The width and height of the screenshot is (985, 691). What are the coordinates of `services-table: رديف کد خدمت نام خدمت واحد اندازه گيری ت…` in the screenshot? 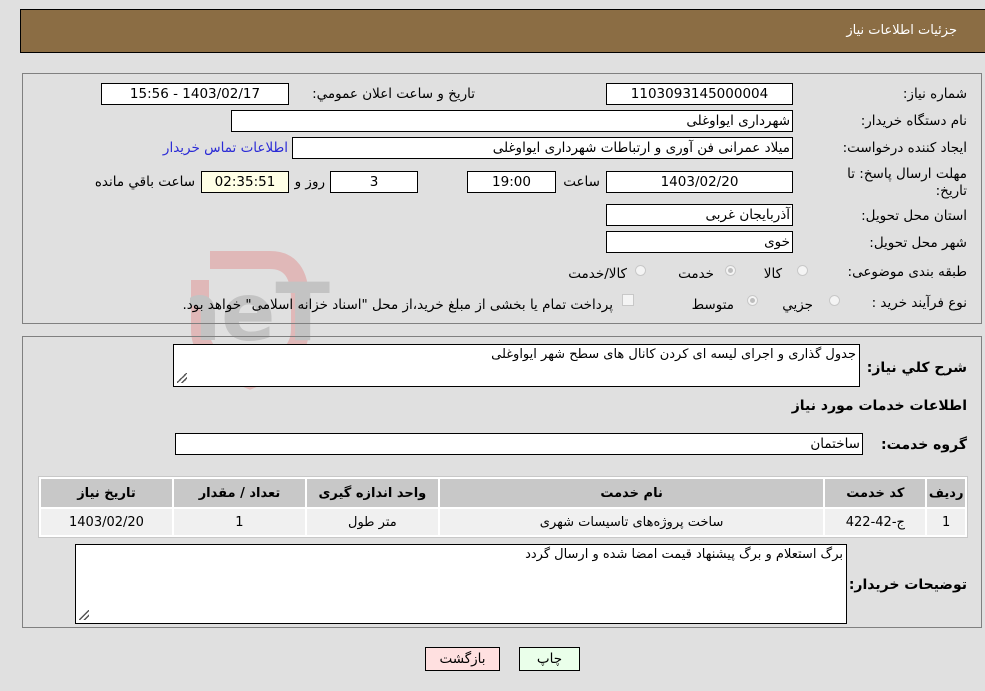 It's located at (503, 507).